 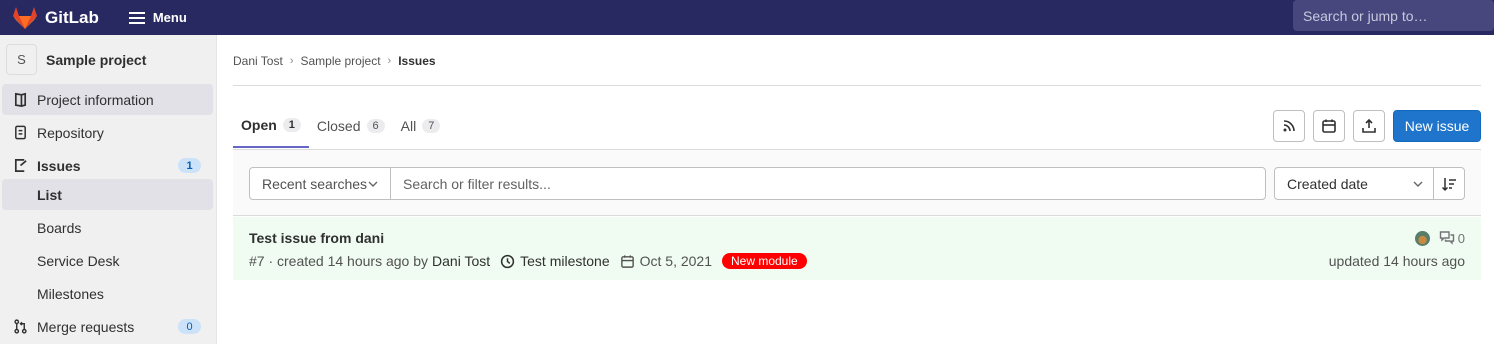 What do you see at coordinates (1437, 126) in the screenshot?
I see `new-issue-button: New issue` at bounding box center [1437, 126].